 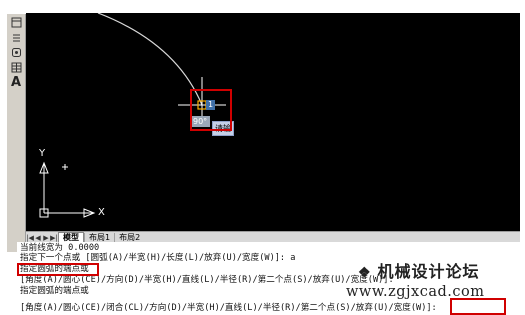 I want to click on grid-table-icon, so click(x=16, y=67).